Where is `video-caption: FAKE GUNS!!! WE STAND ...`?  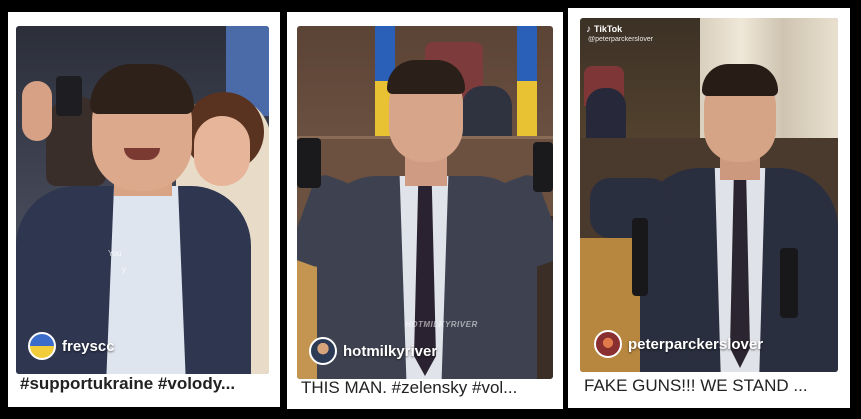
video-caption: FAKE GUNS!!! WE STAND ... is located at coordinates (715, 386).